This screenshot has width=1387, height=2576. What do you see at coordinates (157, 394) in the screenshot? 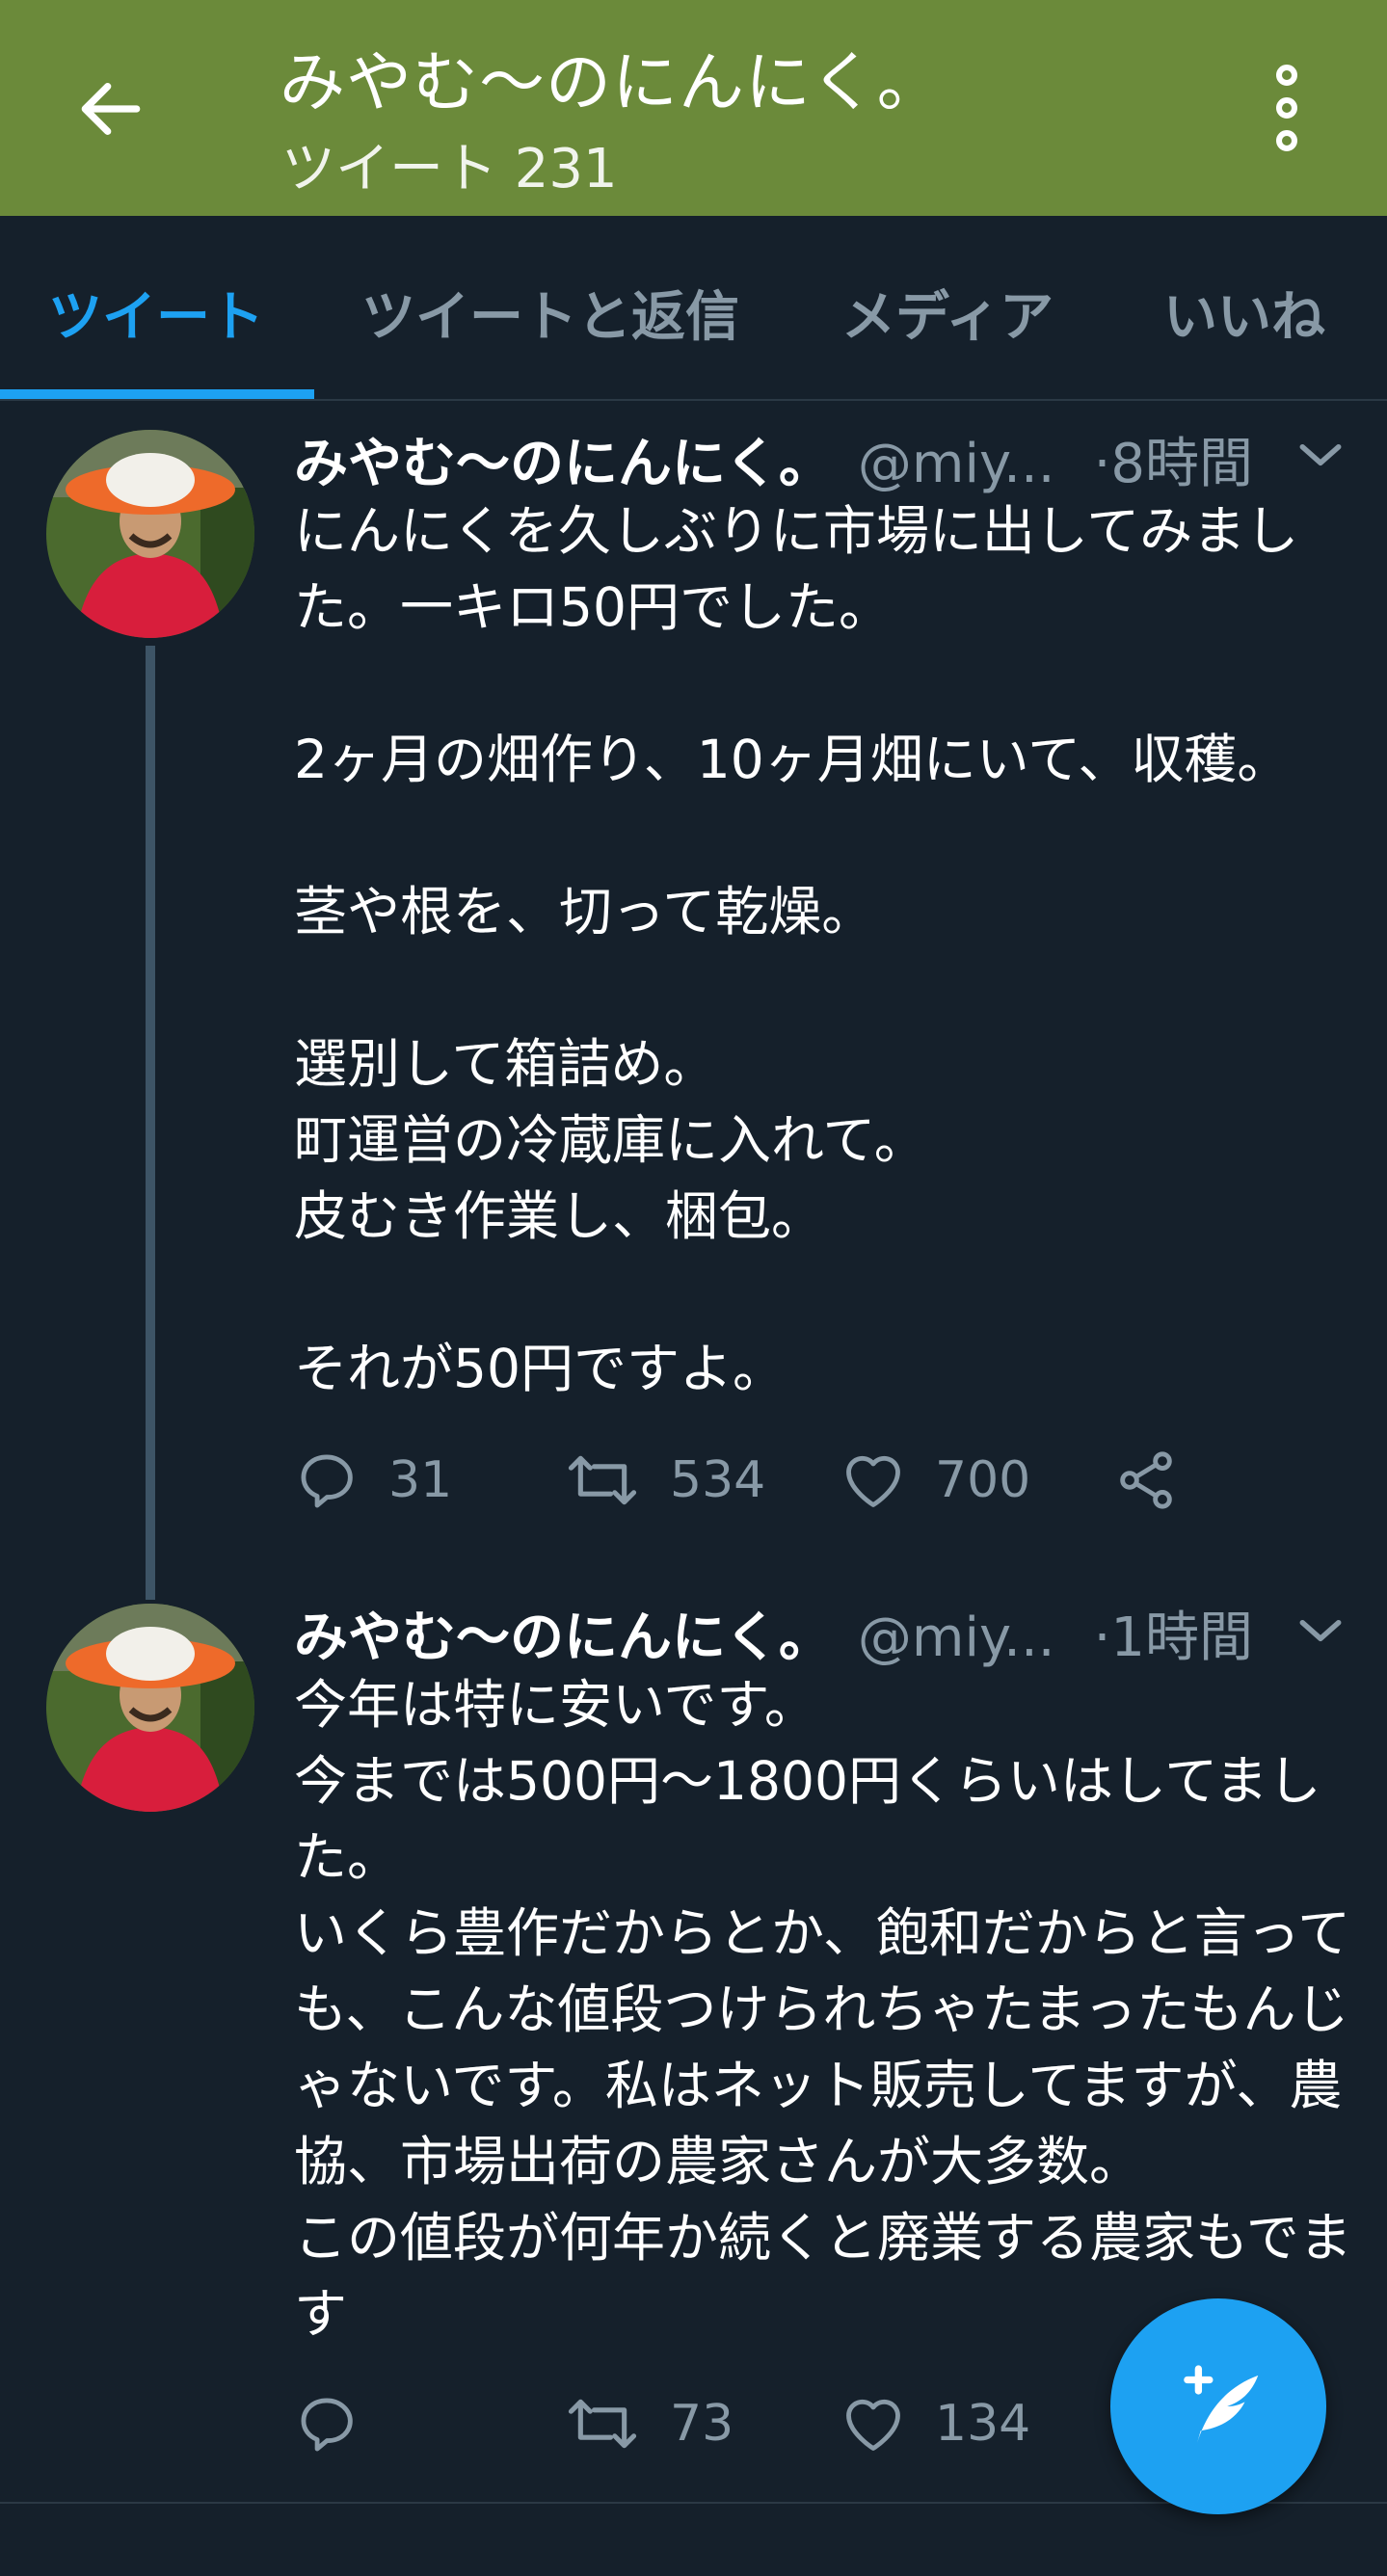
I see `active-tab-indicator` at bounding box center [157, 394].